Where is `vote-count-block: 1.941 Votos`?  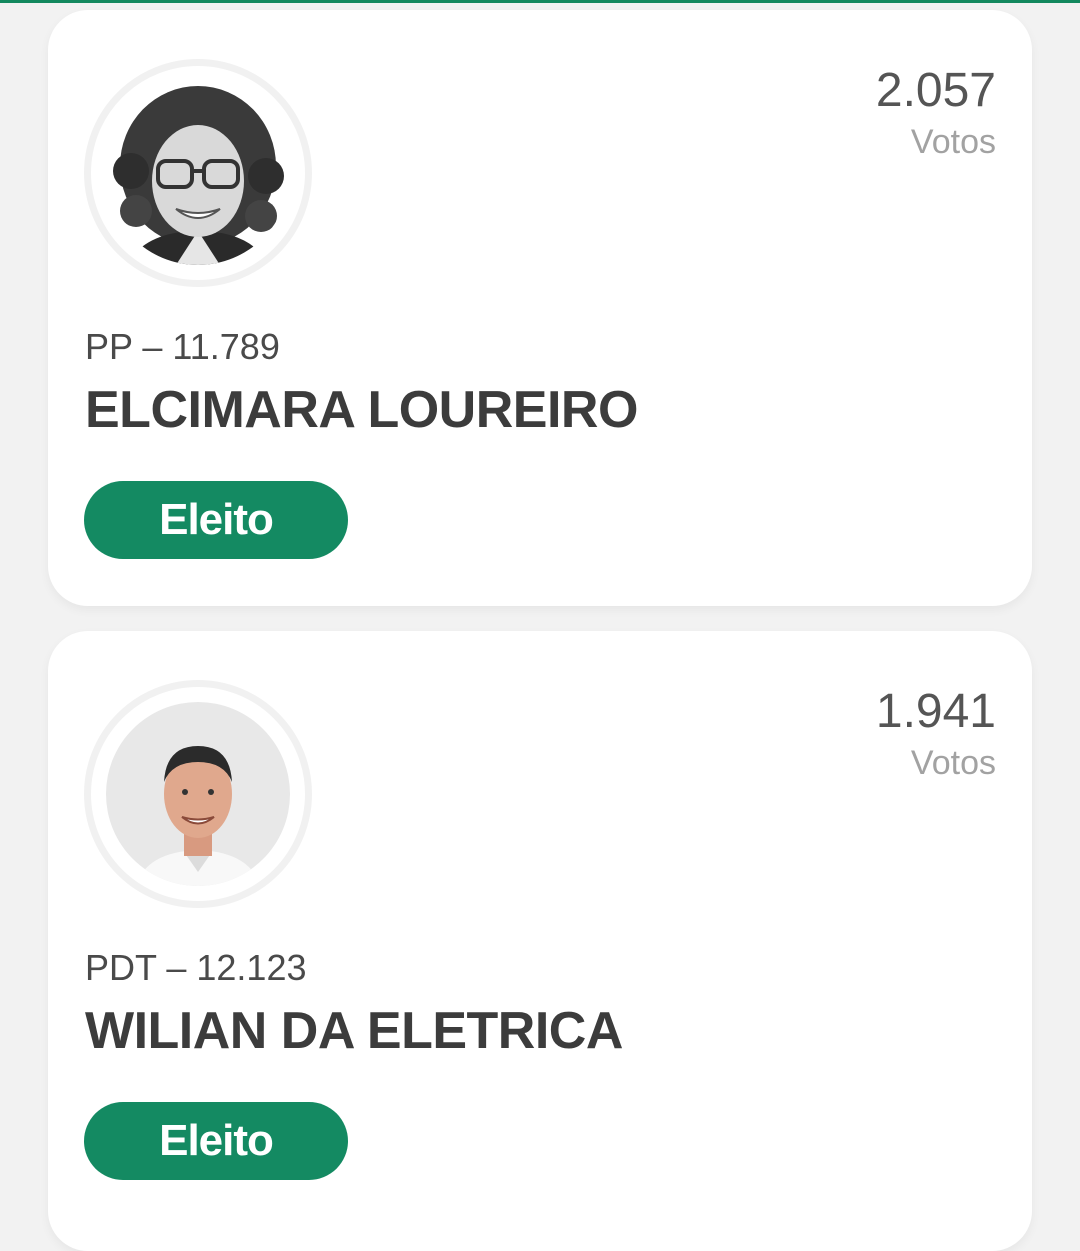
vote-count-block: 1.941 Votos is located at coordinates (936, 734).